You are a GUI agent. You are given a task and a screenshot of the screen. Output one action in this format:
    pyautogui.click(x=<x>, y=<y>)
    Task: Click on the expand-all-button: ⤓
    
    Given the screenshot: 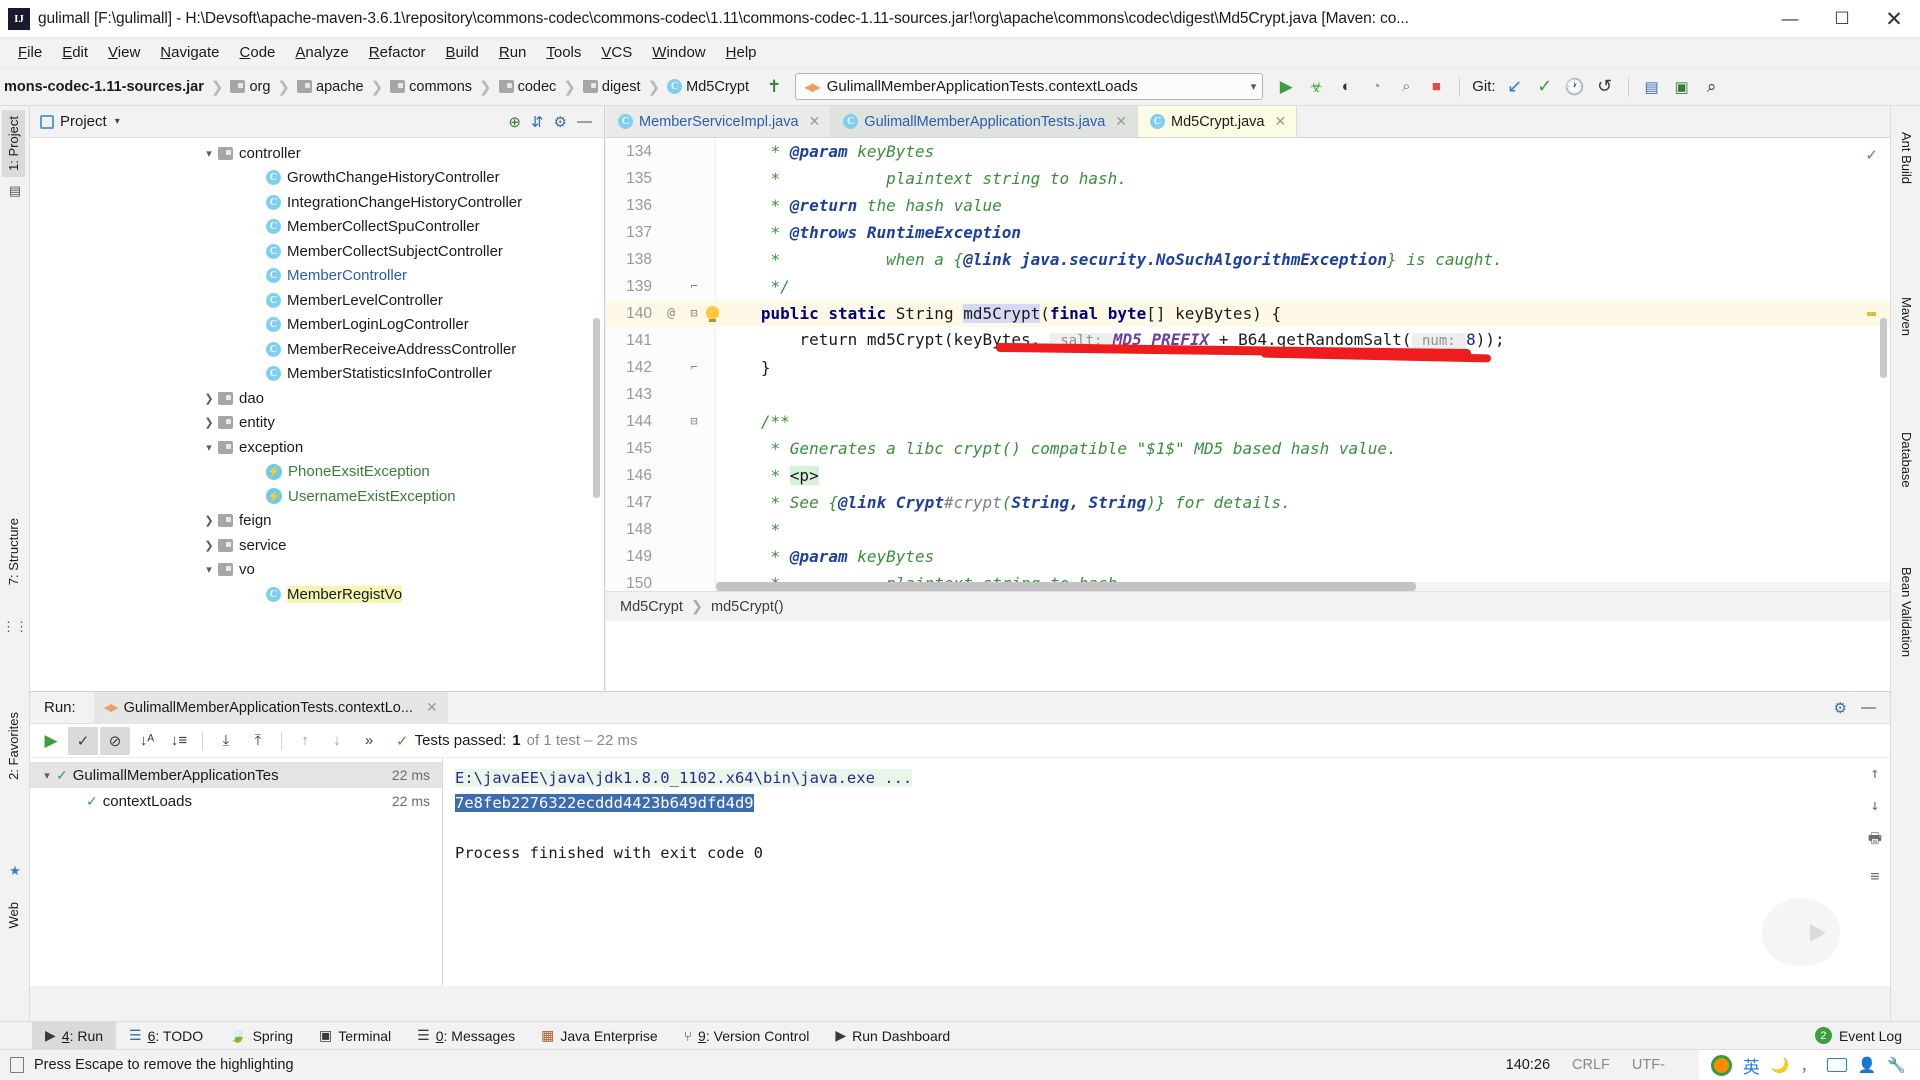 What is the action you would take?
    pyautogui.click(x=226, y=741)
    